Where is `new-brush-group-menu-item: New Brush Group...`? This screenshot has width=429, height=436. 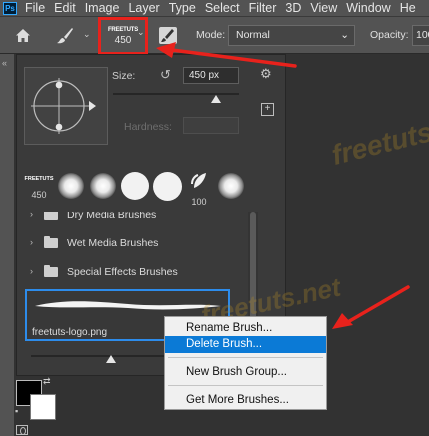
new-brush-group-menu-item: New Brush Group... is located at coordinates (245, 372).